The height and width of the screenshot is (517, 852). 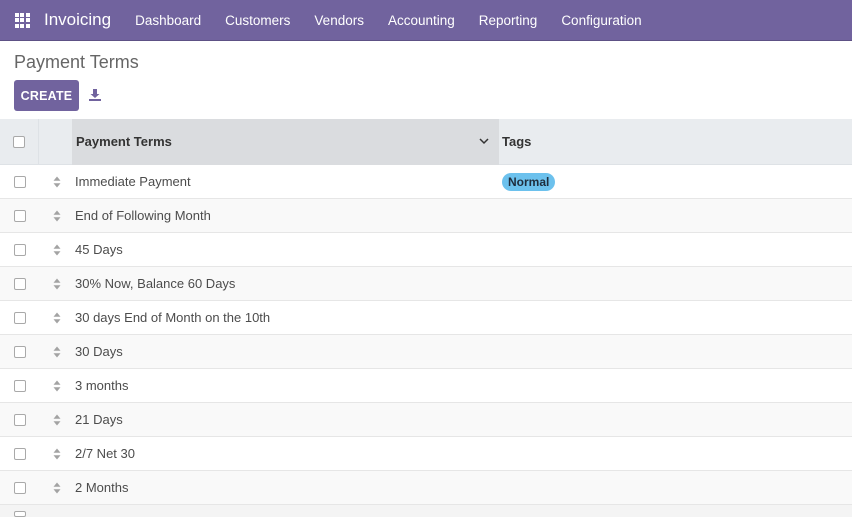 I want to click on select-all-checkbox, so click(x=19, y=141).